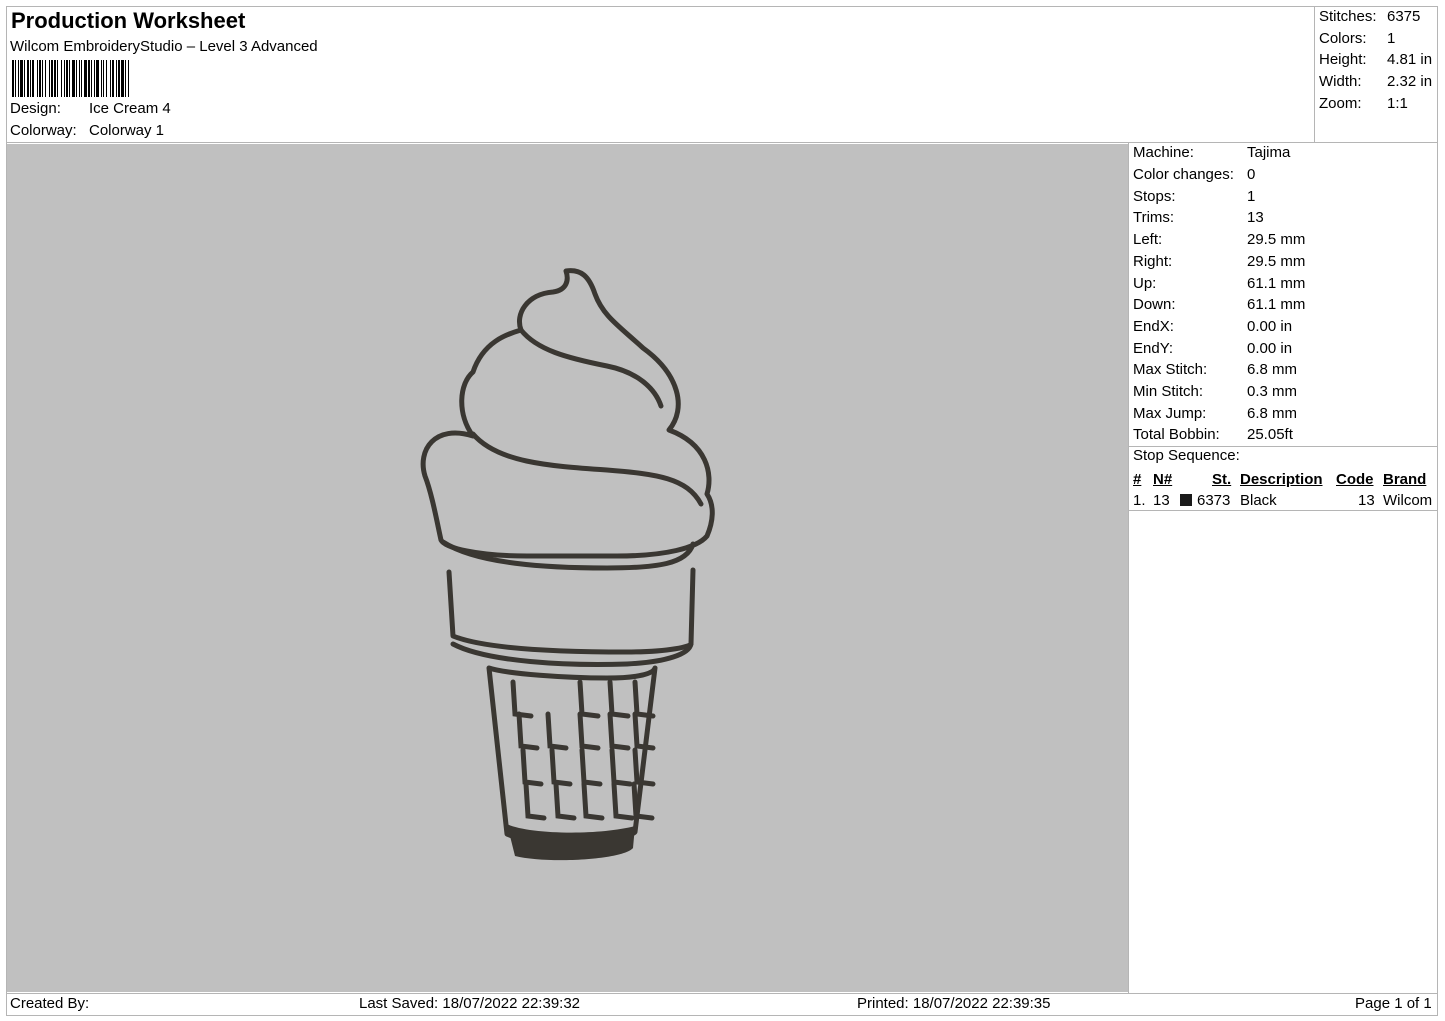 The image size is (1445, 1021). I want to click on stat-colors: Colors: 1, so click(1357, 38).